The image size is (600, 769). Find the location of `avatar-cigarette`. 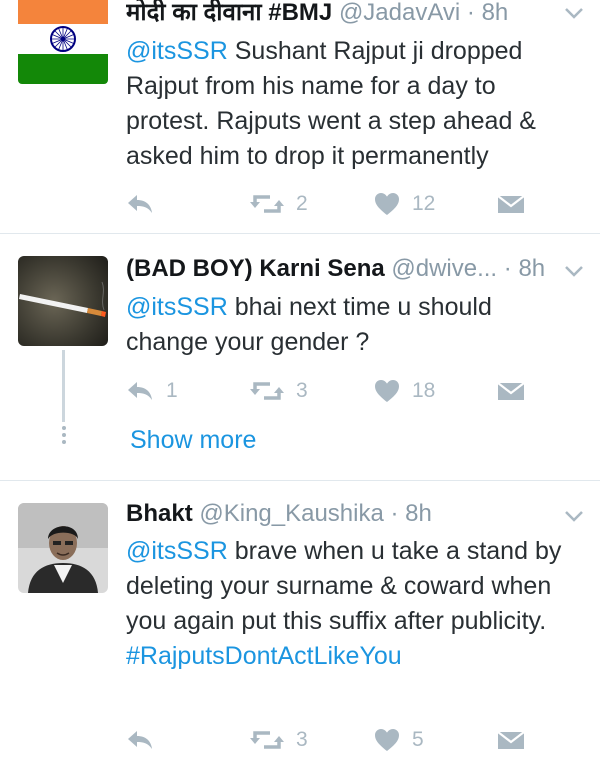

avatar-cigarette is located at coordinates (63, 301).